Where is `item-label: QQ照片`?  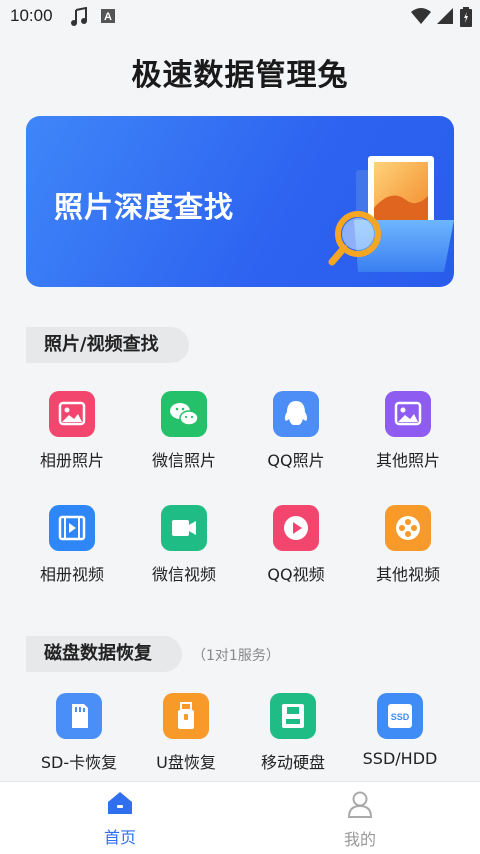 item-label: QQ照片 is located at coordinates (296, 460).